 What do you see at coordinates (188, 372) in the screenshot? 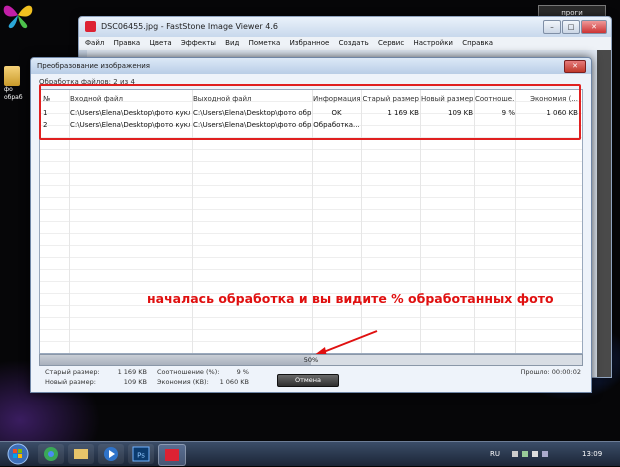
I see `ratio-label: Соотношение (%):` at bounding box center [188, 372].